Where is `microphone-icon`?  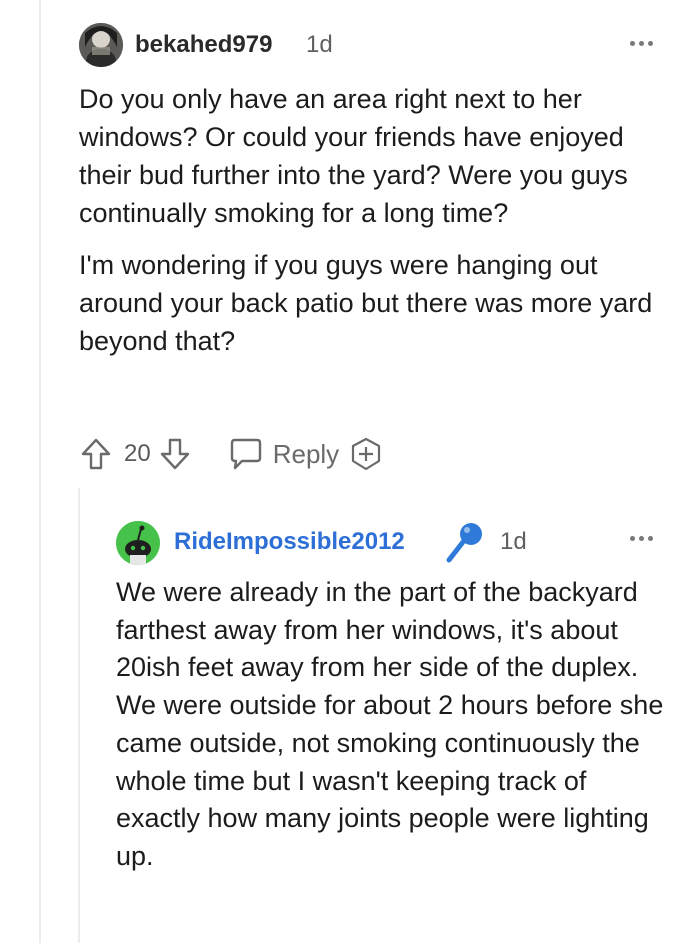
microphone-icon is located at coordinates (465, 542).